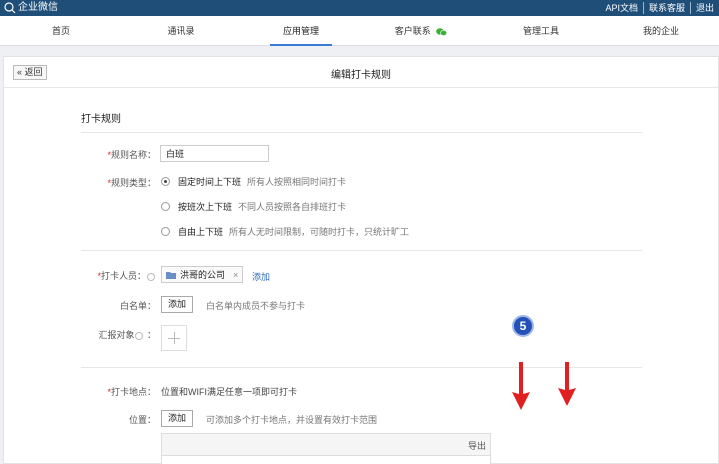 The width and height of the screenshot is (719, 464). I want to click on location-hint: 可添加多个打卡地点，并设置有效打卡范围, so click(292, 420).